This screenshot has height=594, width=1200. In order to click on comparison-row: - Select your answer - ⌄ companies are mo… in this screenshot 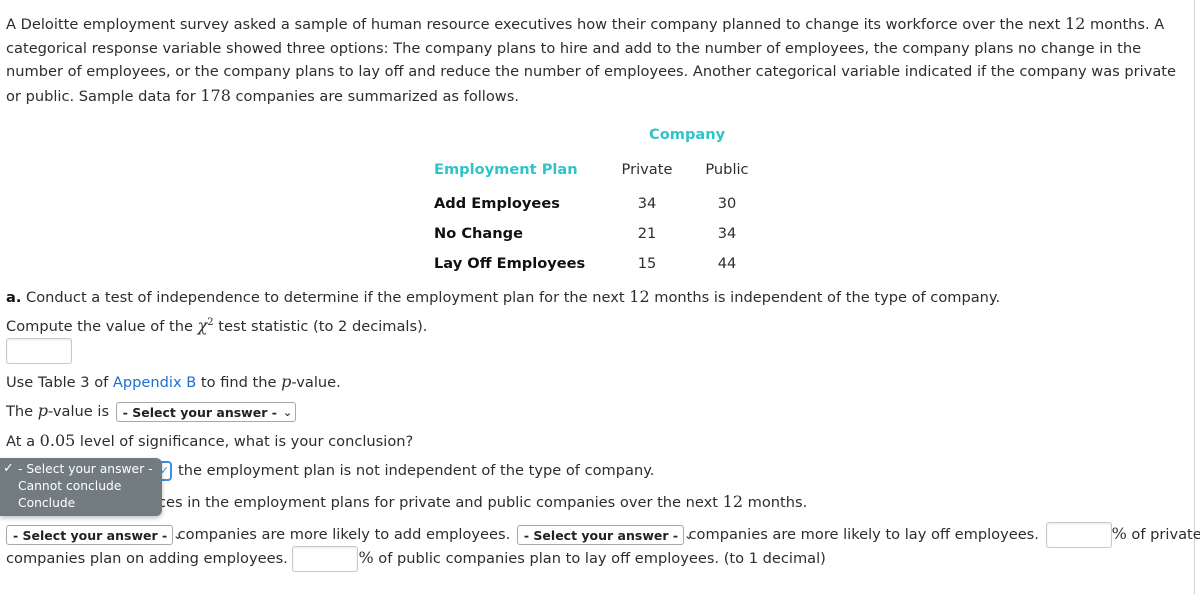, I will do `click(603, 535)`.